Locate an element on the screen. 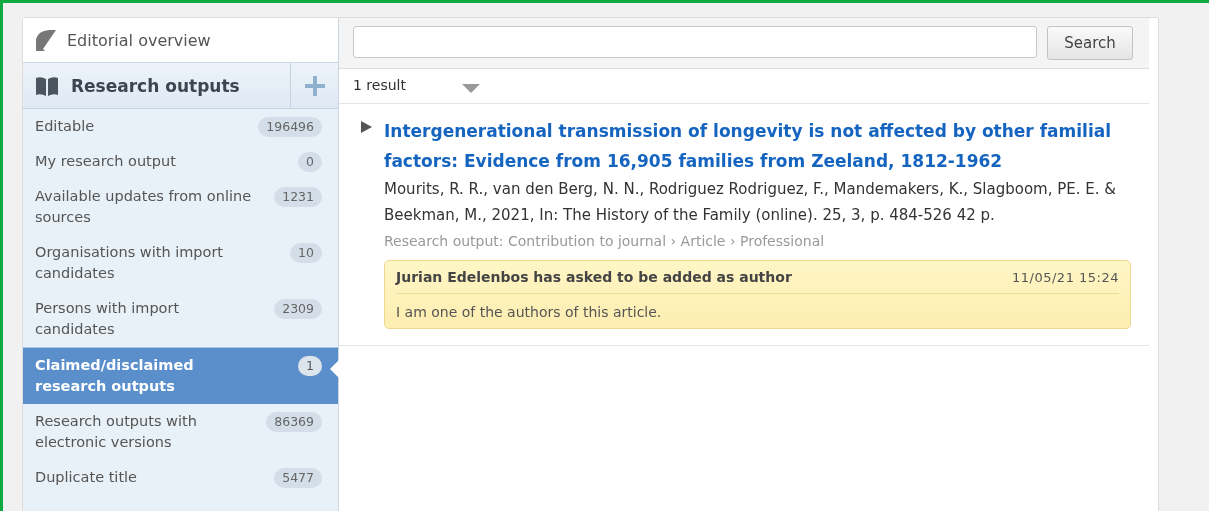 The image size is (1209, 511). count-badge: 196496 is located at coordinates (290, 127).